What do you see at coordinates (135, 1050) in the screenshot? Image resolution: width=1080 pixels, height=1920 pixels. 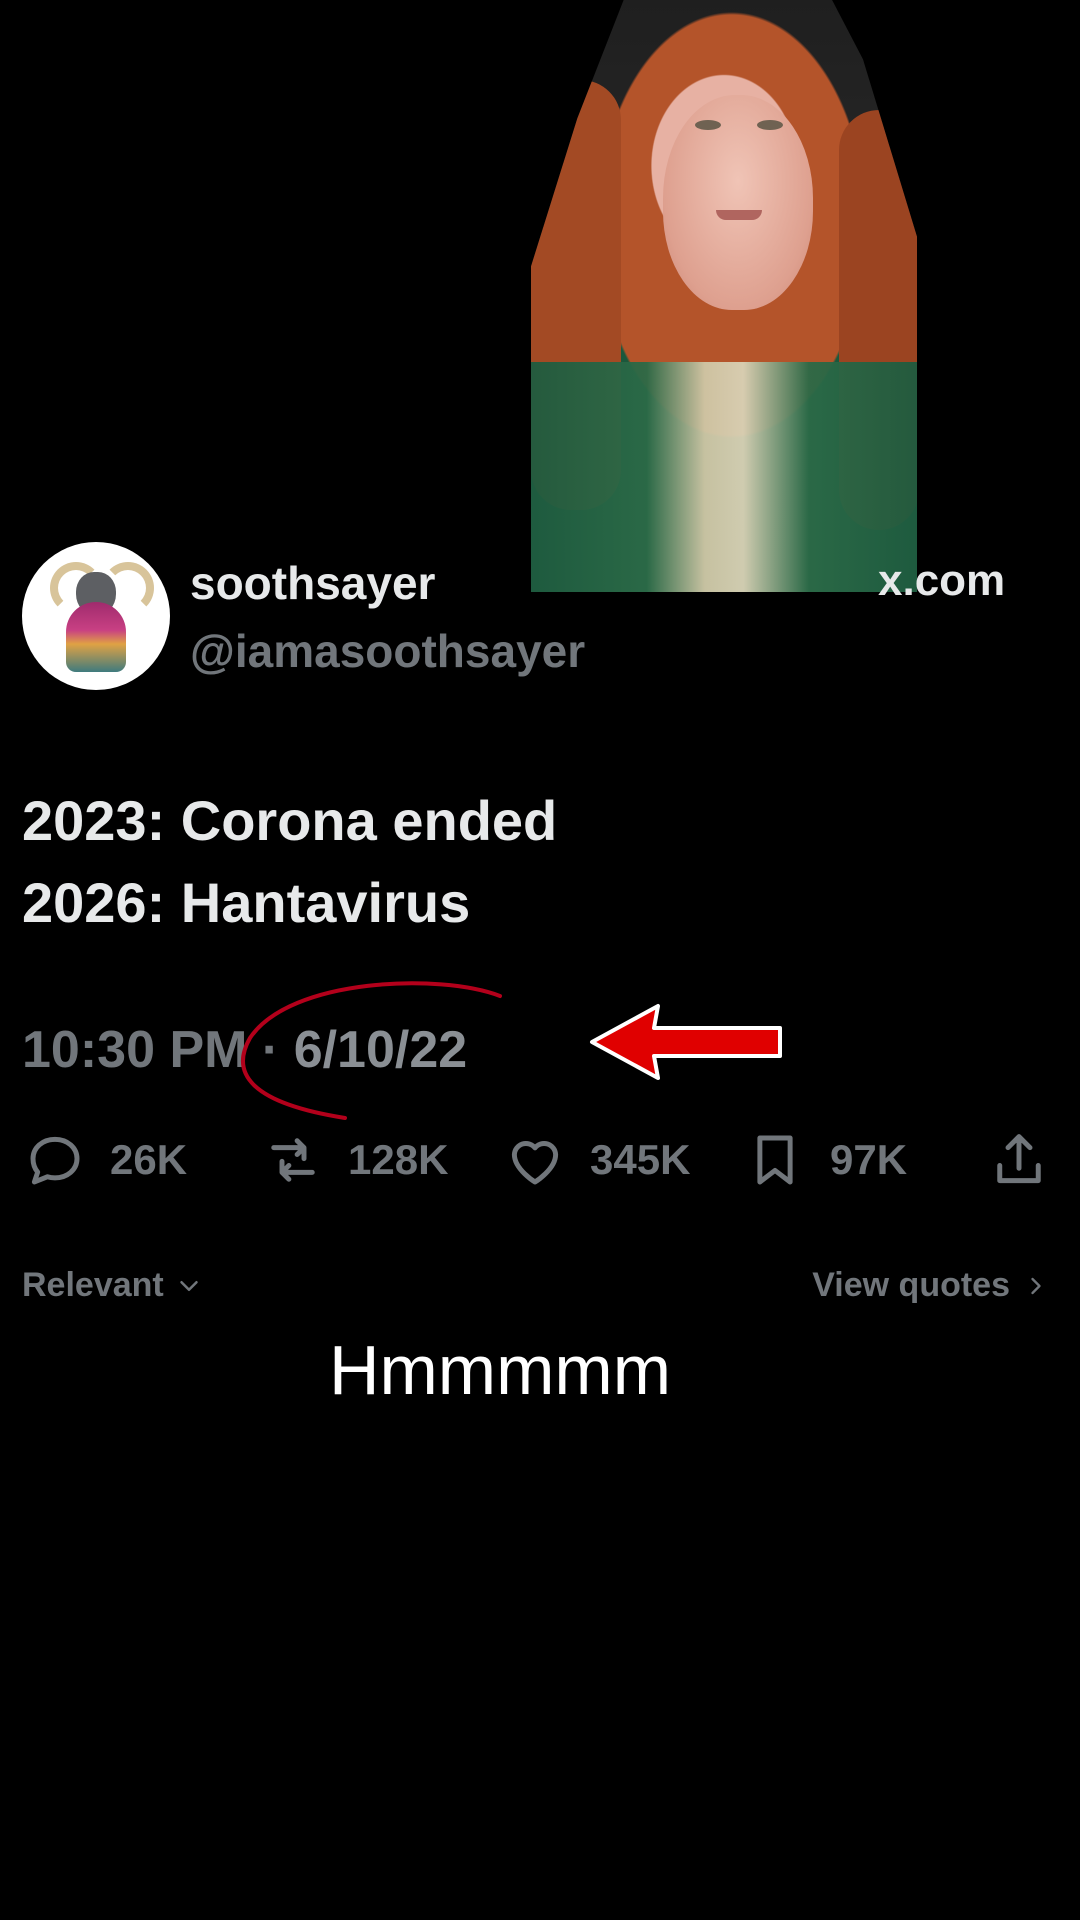 I see `post-time: 10:30 PM` at bounding box center [135, 1050].